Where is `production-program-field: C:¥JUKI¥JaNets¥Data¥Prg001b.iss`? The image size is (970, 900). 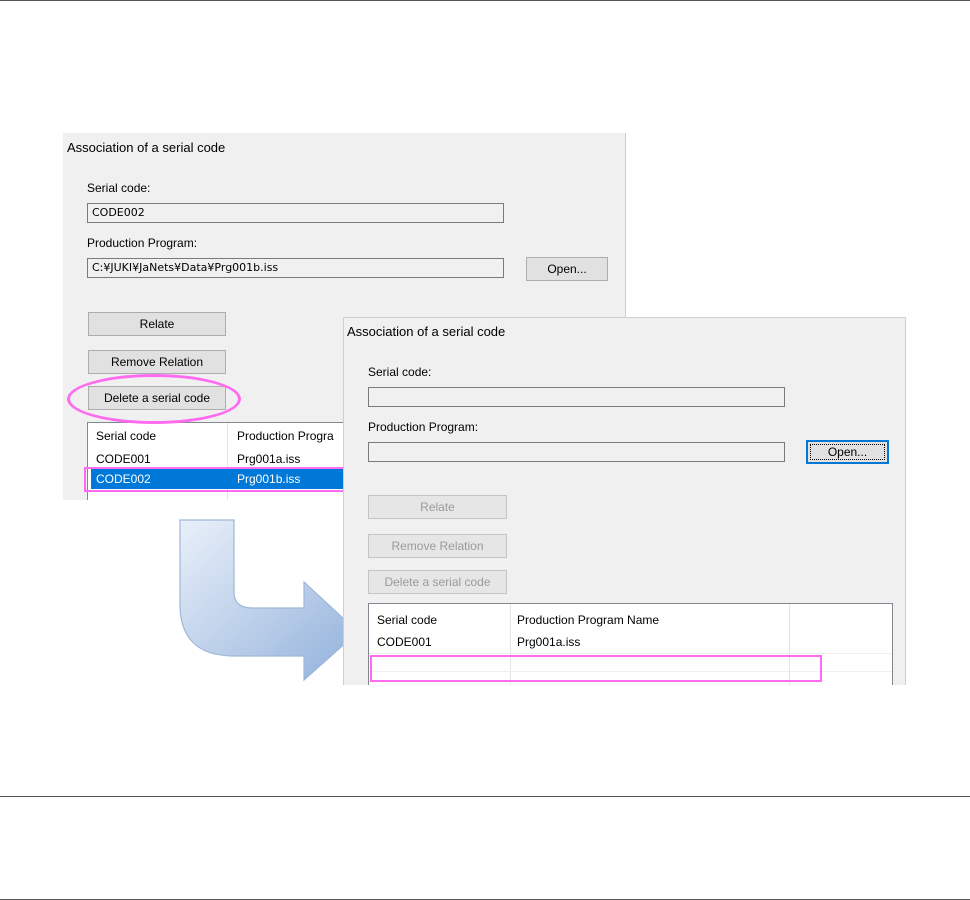 production-program-field: C:¥JUKI¥JaNets¥Data¥Prg001b.iss is located at coordinates (295, 268).